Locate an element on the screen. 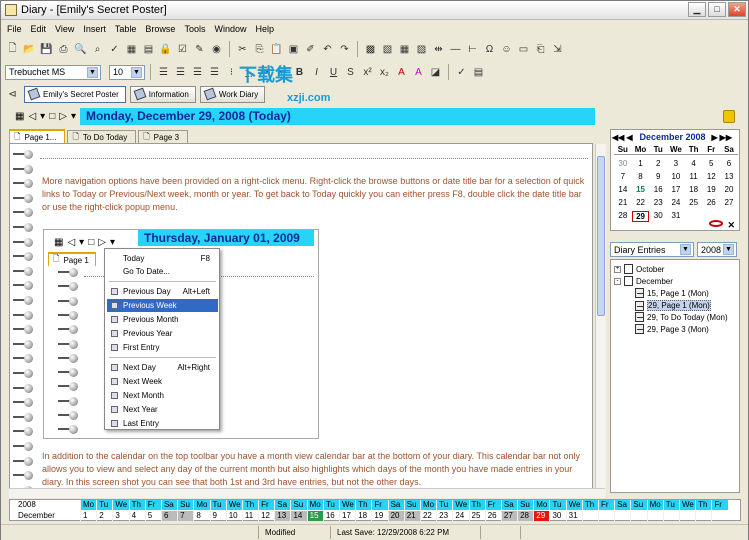  today-circle-icon is located at coordinates (716, 223).